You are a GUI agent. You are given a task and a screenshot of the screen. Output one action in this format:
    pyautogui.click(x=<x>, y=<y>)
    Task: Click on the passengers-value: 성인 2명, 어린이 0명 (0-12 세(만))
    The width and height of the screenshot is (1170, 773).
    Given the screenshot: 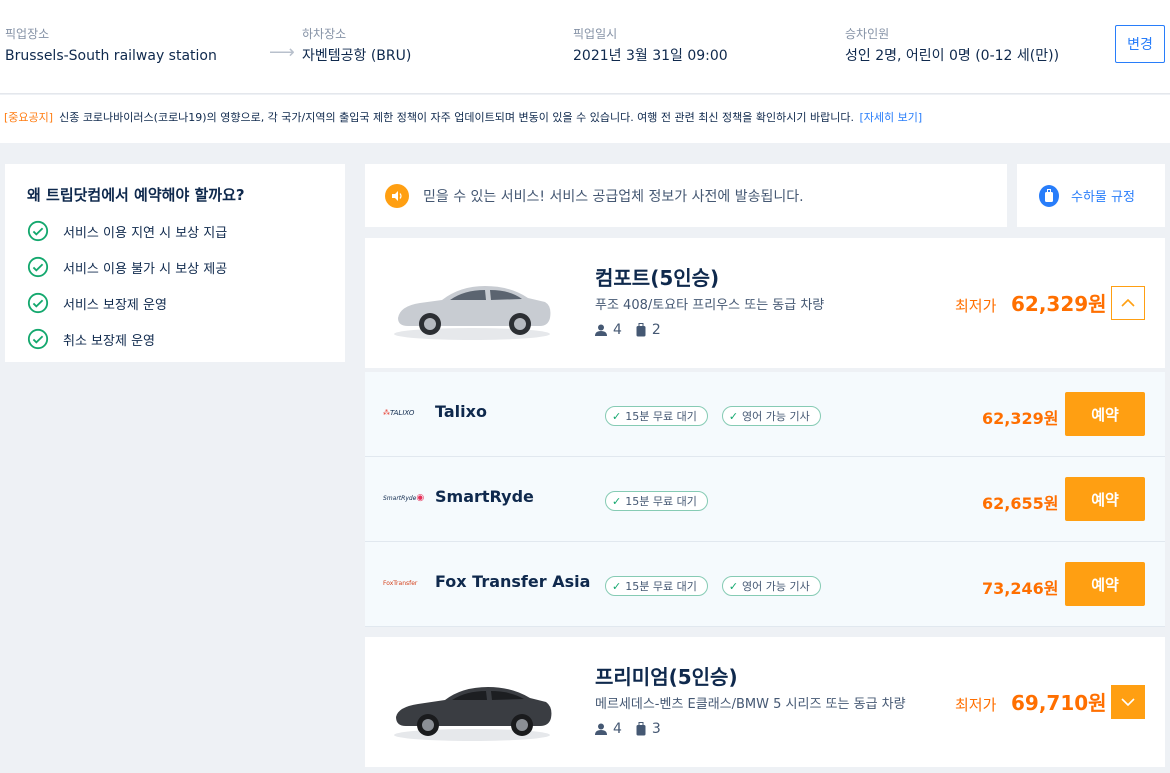 What is the action you would take?
    pyautogui.click(x=952, y=56)
    